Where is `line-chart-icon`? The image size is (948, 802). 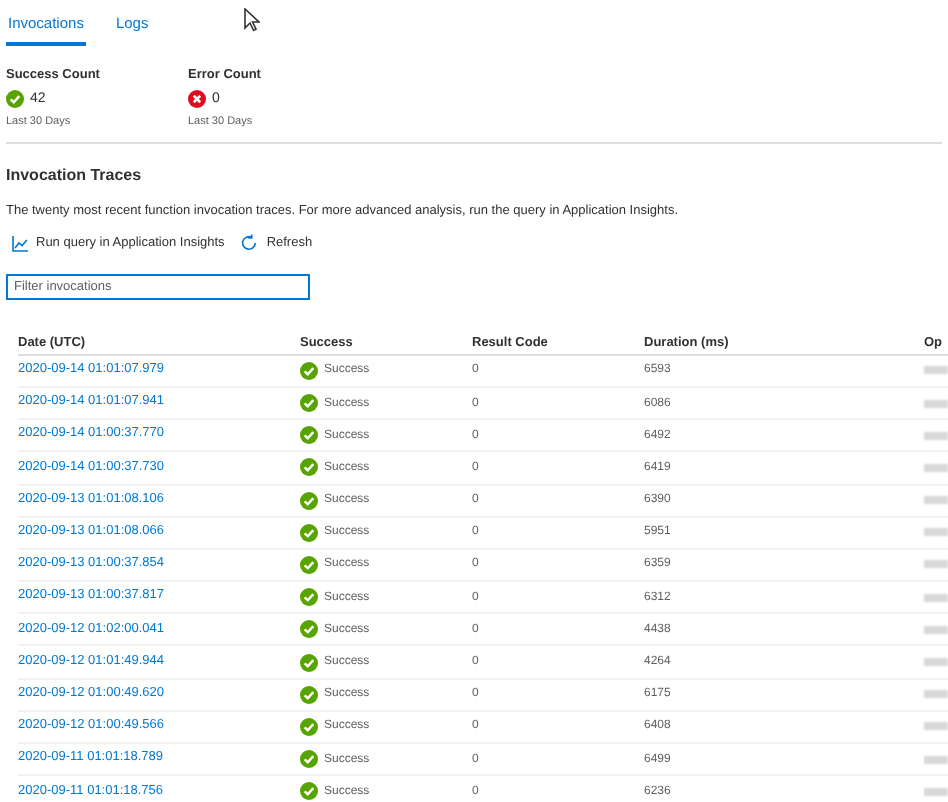 line-chart-icon is located at coordinates (20, 243).